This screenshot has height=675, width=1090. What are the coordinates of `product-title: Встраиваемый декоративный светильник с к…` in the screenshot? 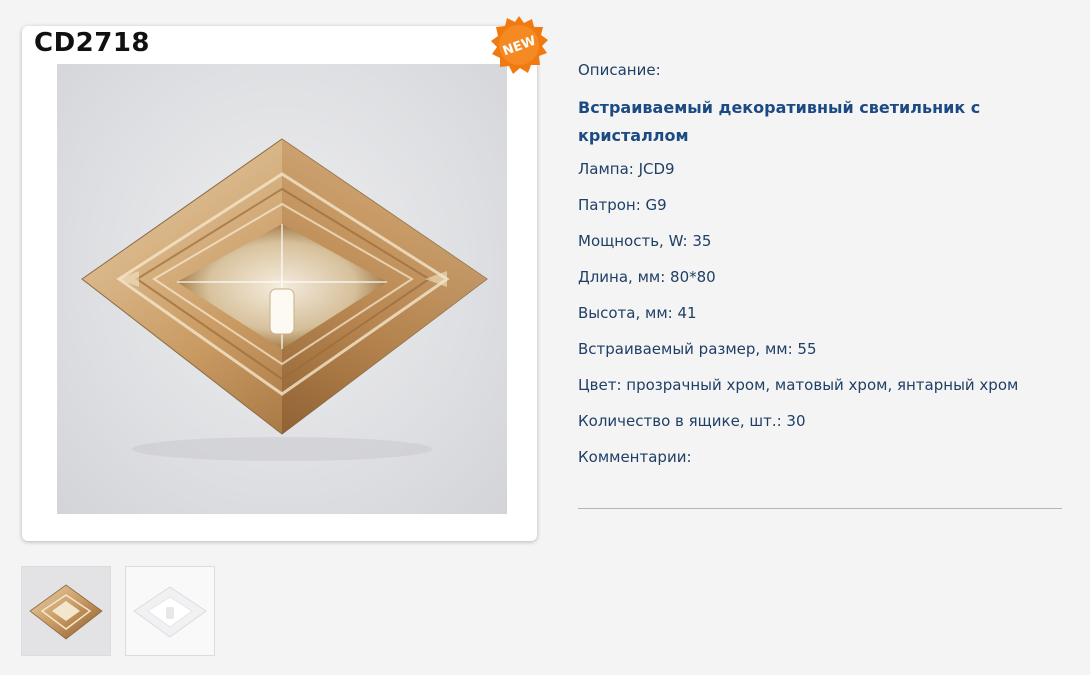 It's located at (779, 121).